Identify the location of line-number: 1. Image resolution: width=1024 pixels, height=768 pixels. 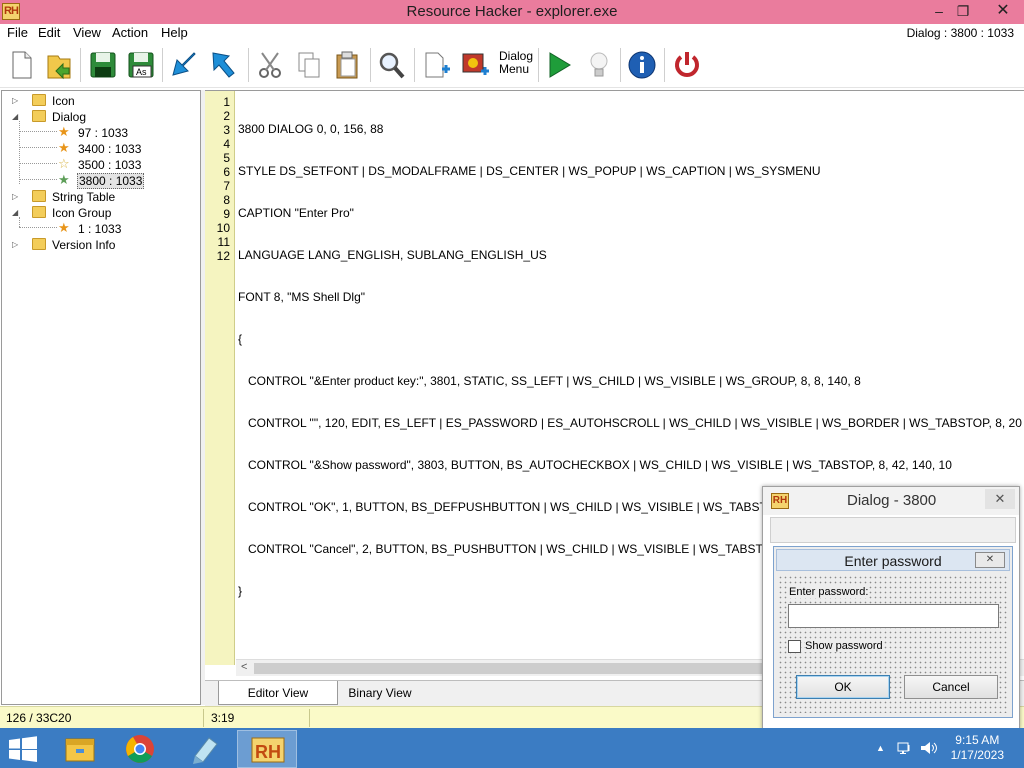
(226, 102).